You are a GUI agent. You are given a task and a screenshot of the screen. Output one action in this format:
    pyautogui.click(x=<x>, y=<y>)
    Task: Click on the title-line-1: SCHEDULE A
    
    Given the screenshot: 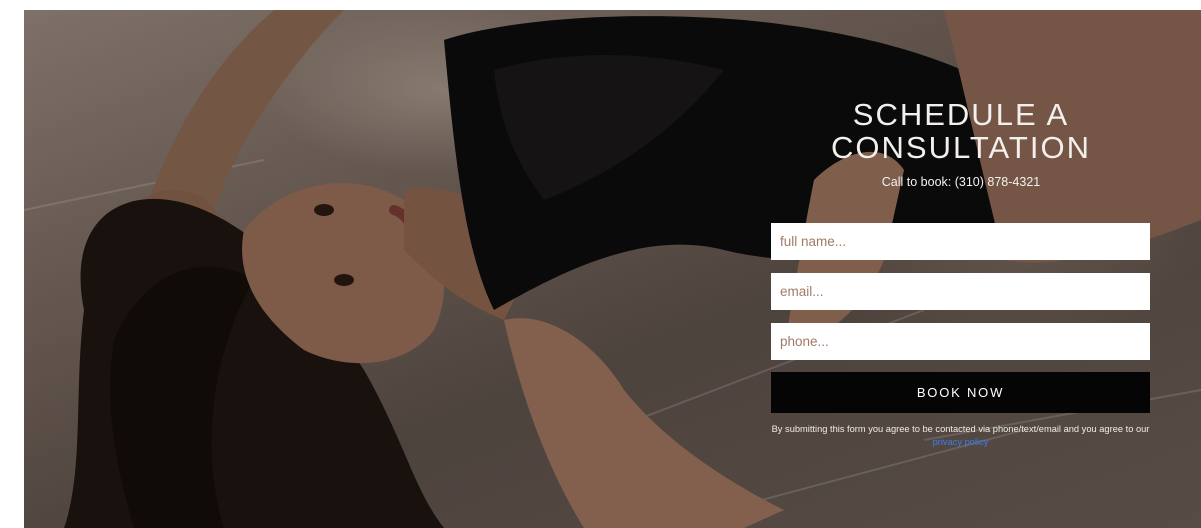 What is the action you would take?
    pyautogui.click(x=961, y=114)
    